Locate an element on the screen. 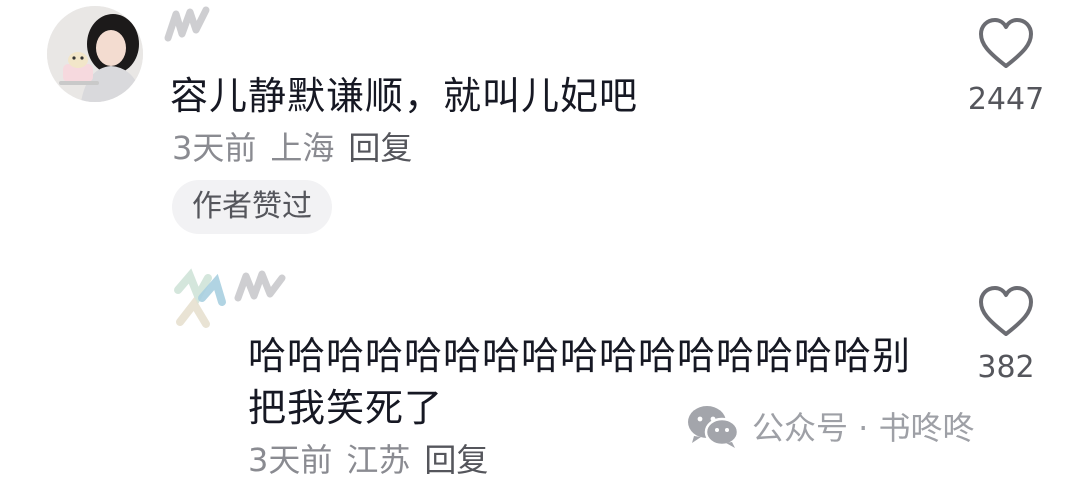 Image resolution: width=1080 pixels, height=480 pixels. reply-like-button is located at coordinates (1006, 312).